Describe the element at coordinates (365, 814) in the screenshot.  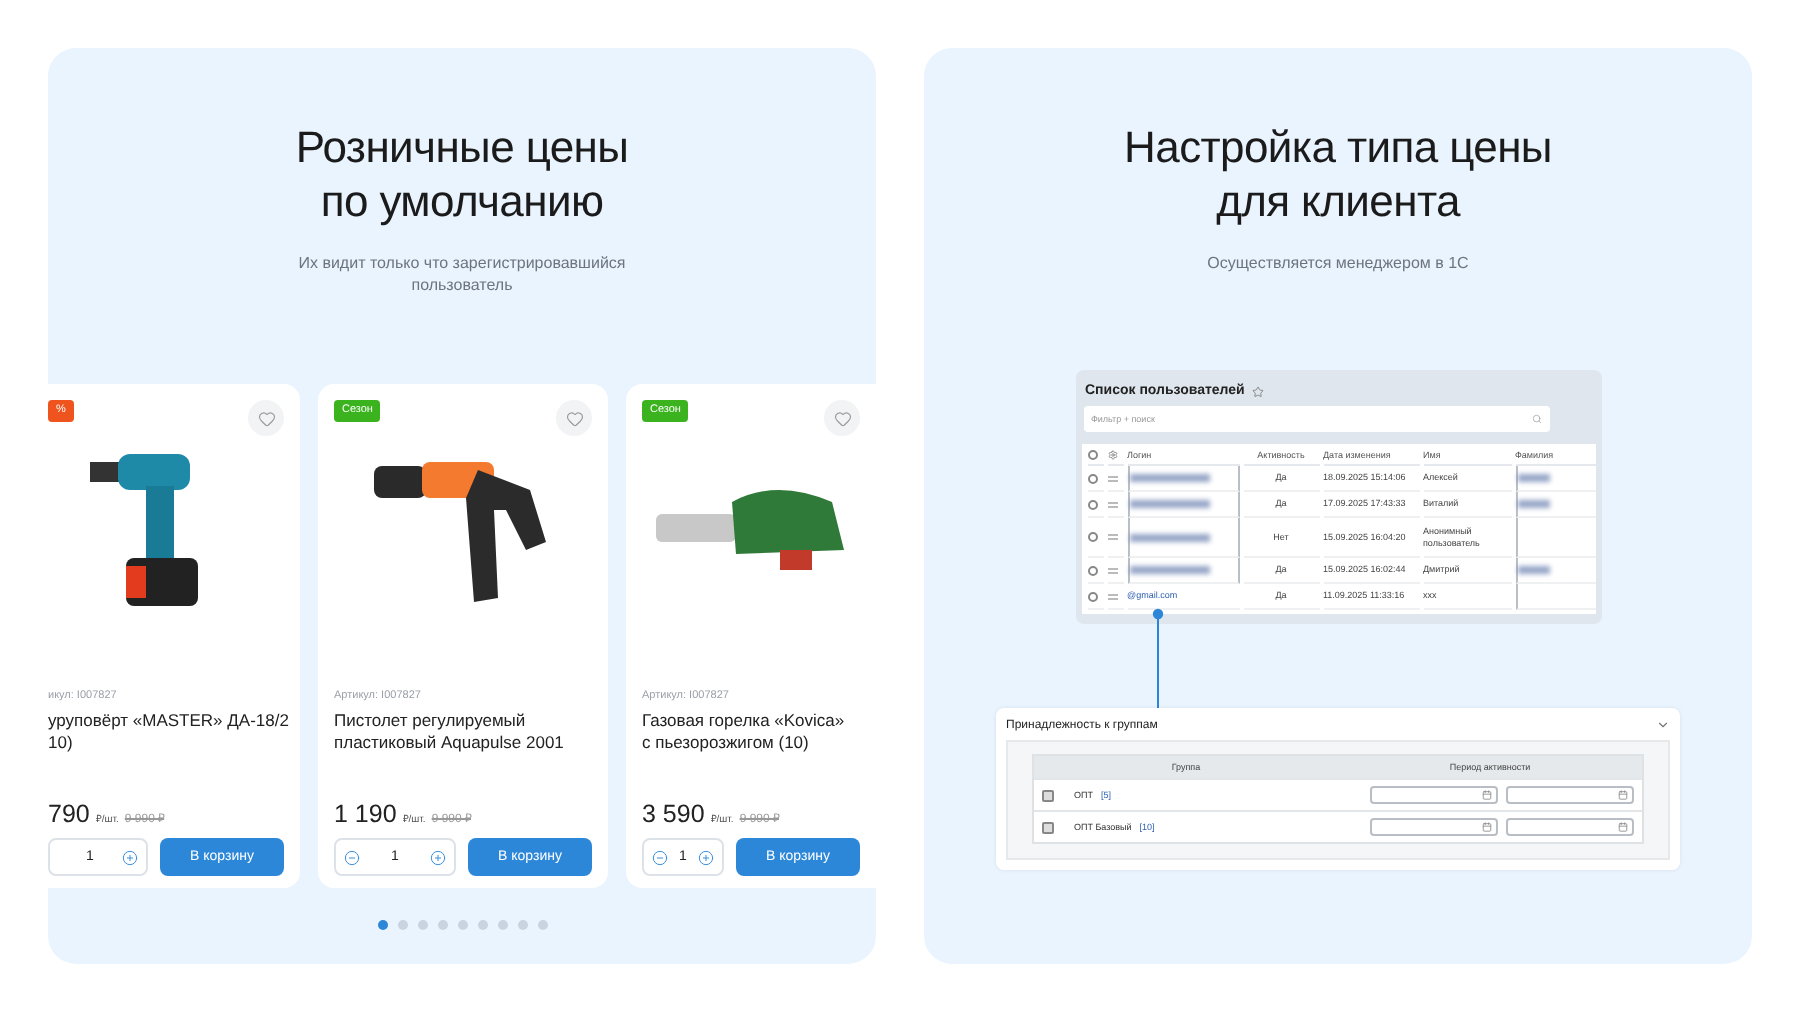
I see `product-price: 1 190` at that location.